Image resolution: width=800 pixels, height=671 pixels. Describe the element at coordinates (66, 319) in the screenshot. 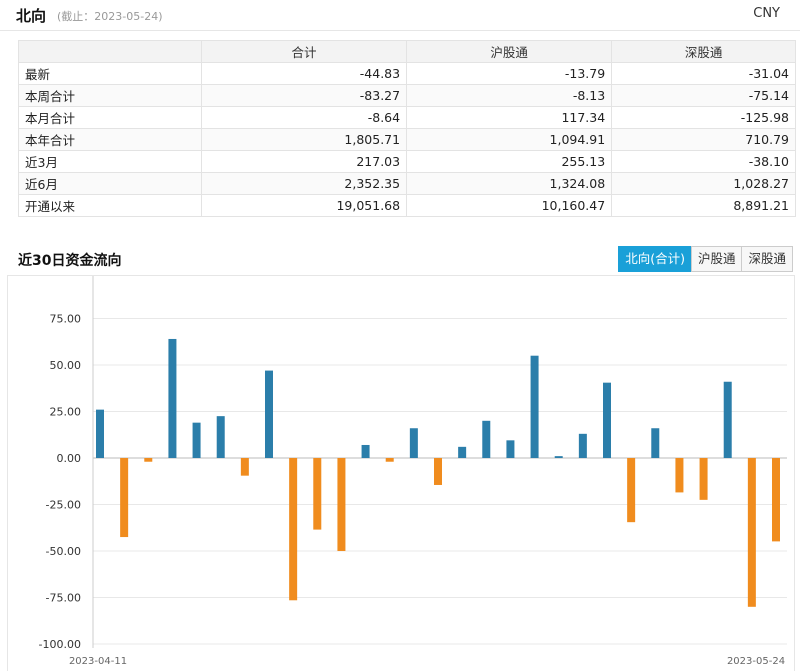

I see `y-tick-label: 75.00` at that location.